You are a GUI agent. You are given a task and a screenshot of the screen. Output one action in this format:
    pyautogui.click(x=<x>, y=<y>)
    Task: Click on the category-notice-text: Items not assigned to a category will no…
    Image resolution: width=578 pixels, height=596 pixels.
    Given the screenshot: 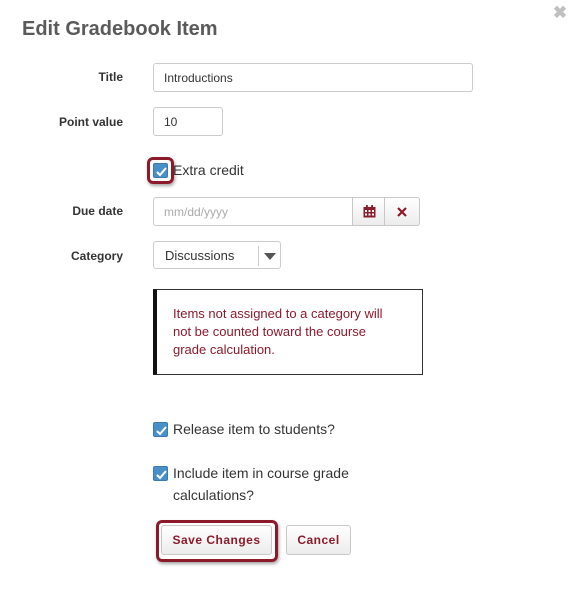 What is the action you would take?
    pyautogui.click(x=278, y=331)
    